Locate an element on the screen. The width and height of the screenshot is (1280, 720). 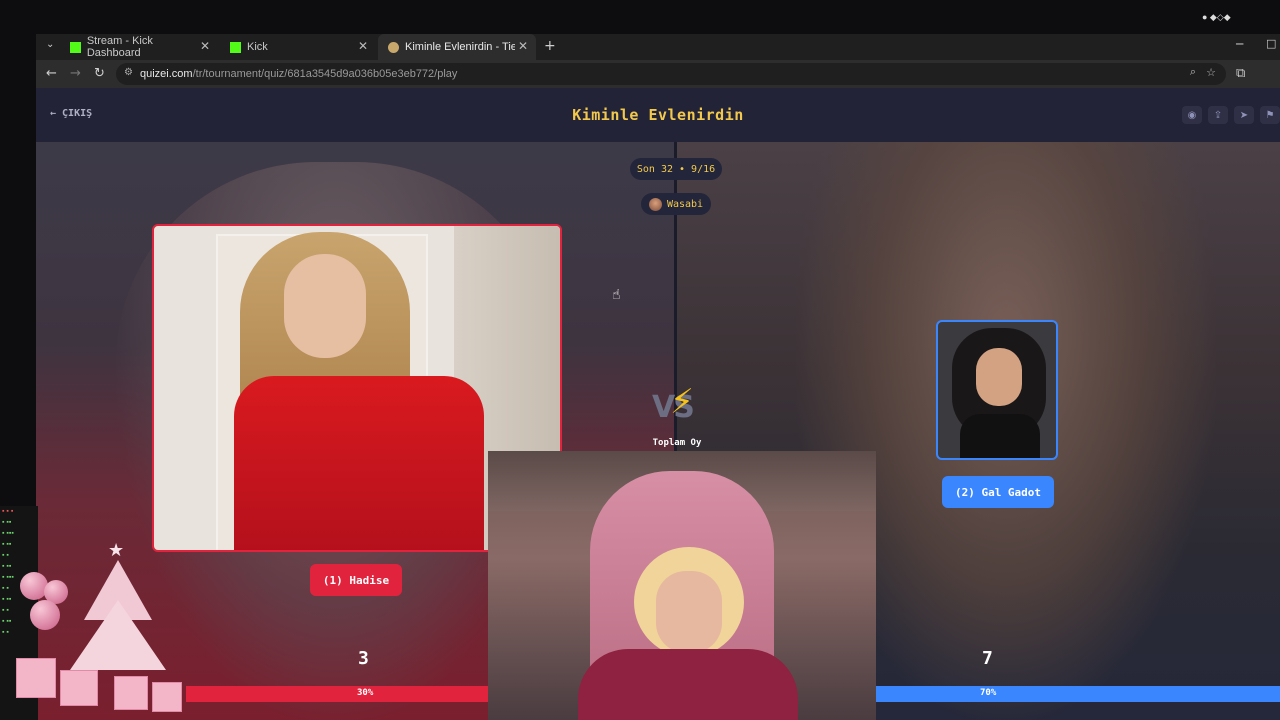
site-info-icon: ⚙ is located at coordinates (128, 72).